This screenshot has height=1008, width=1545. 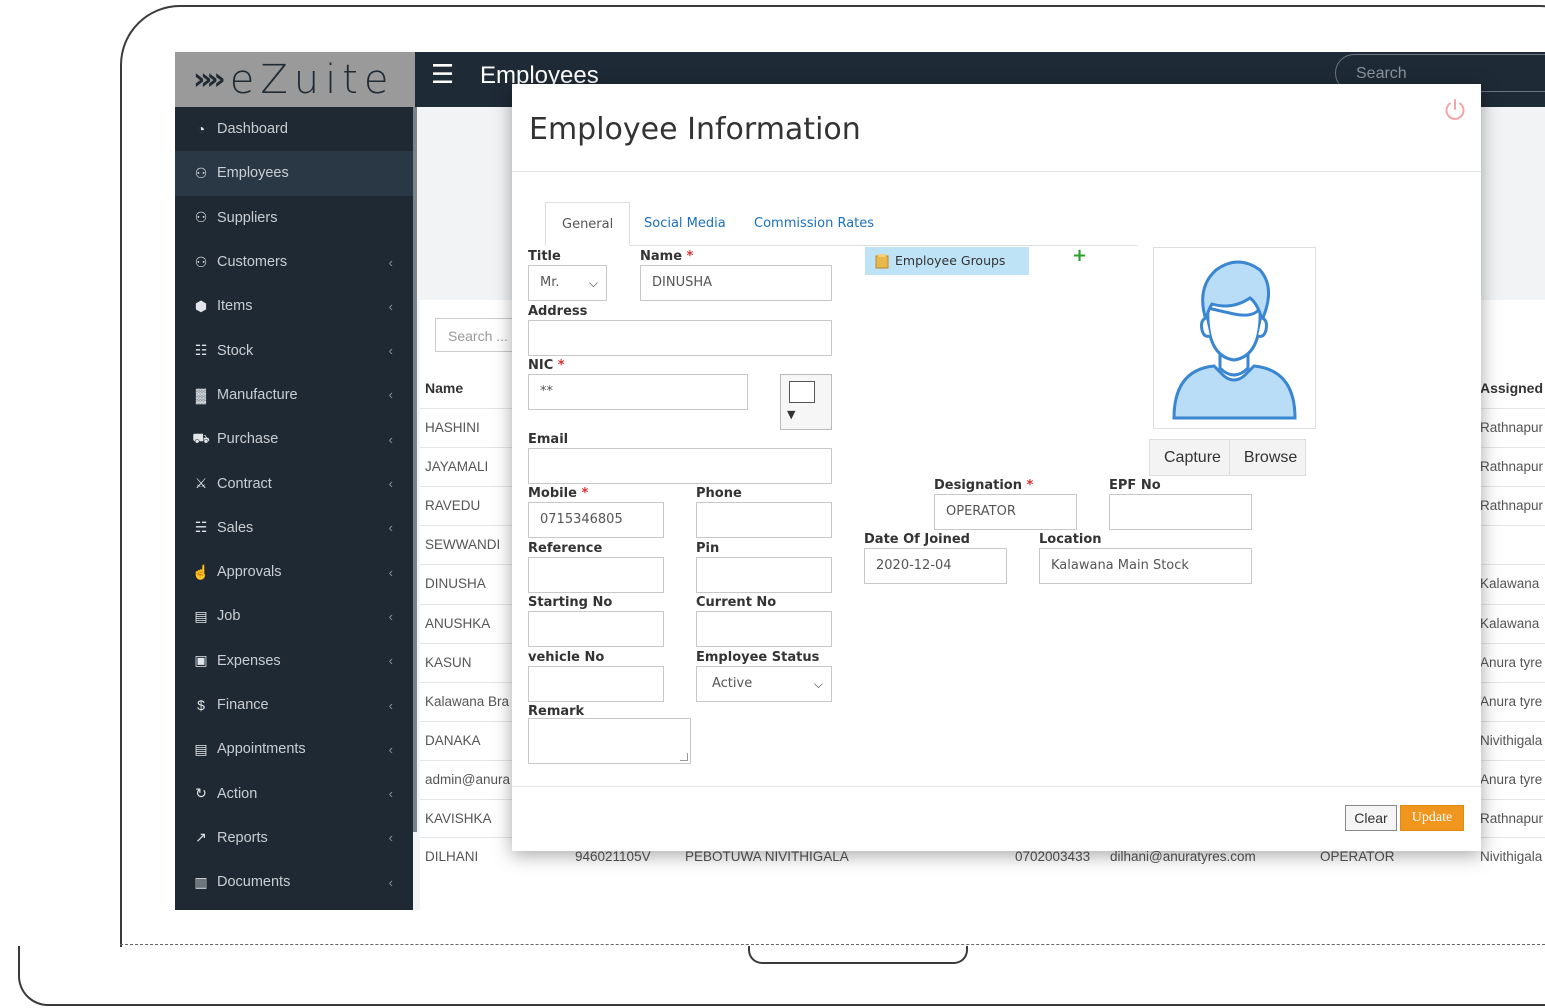 I want to click on employee-groups-node: Employee Groups, so click(x=947, y=261).